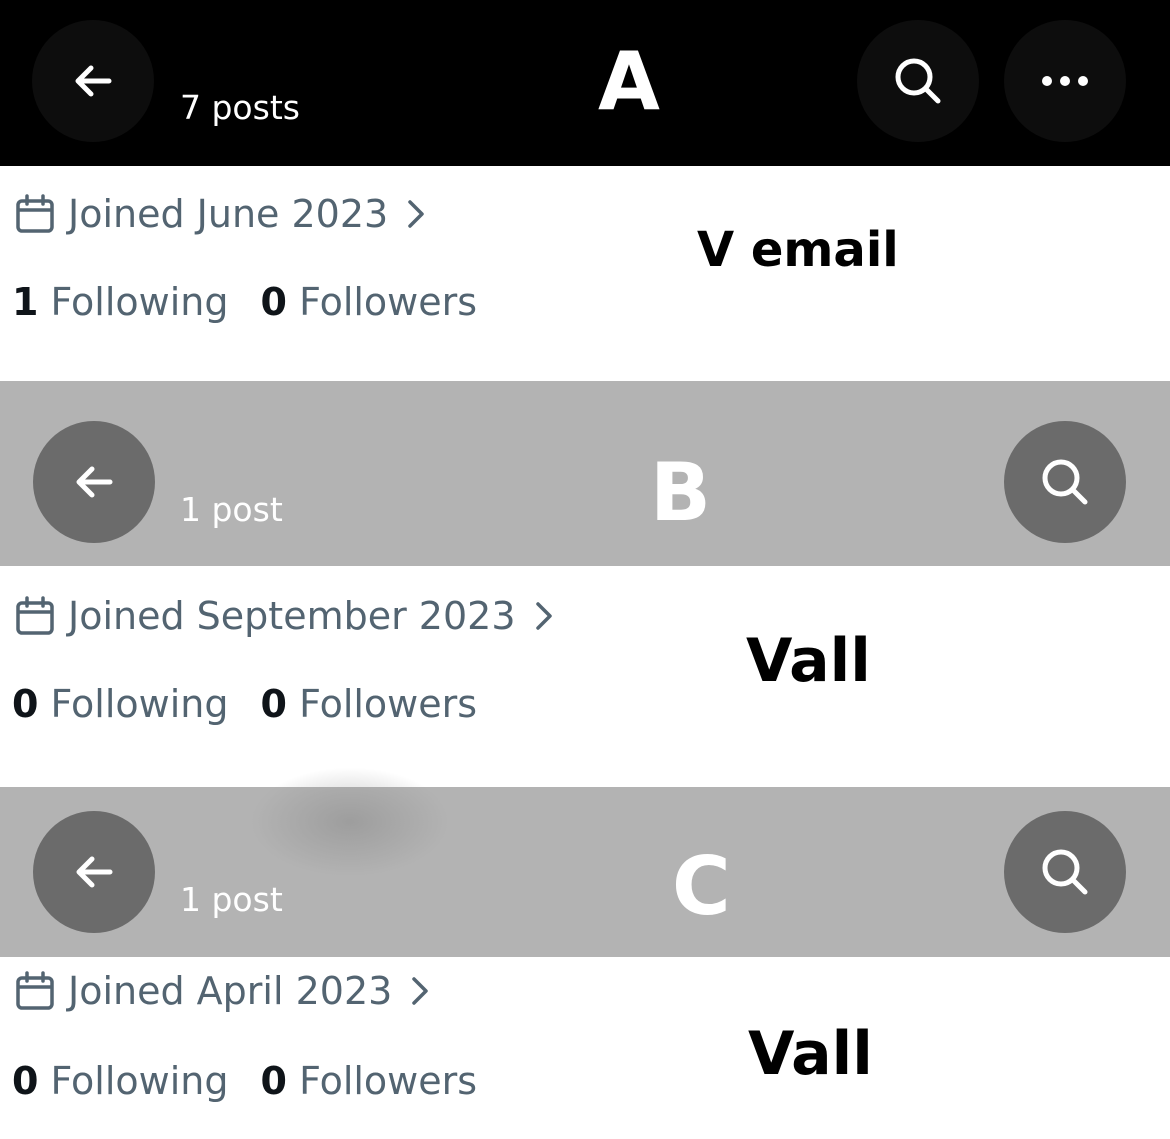 This screenshot has height=1139, width=1170. Describe the element at coordinates (292, 616) in the screenshot. I see `joined-text: Joined September 2023` at that location.